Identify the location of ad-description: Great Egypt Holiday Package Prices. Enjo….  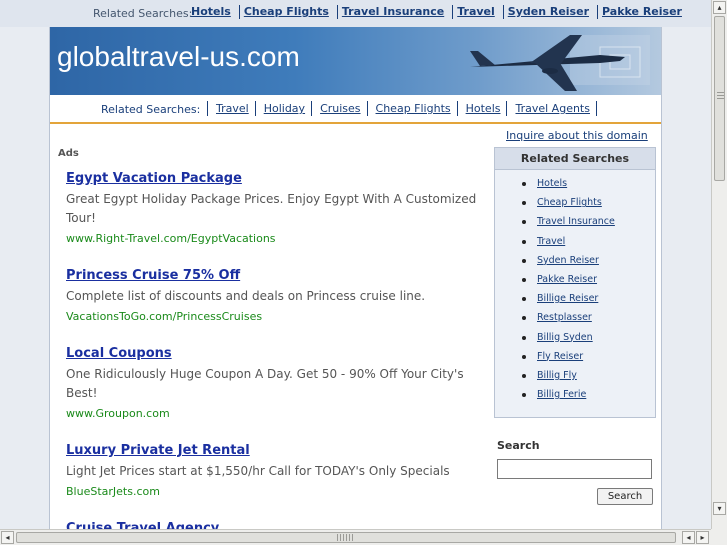
(271, 208).